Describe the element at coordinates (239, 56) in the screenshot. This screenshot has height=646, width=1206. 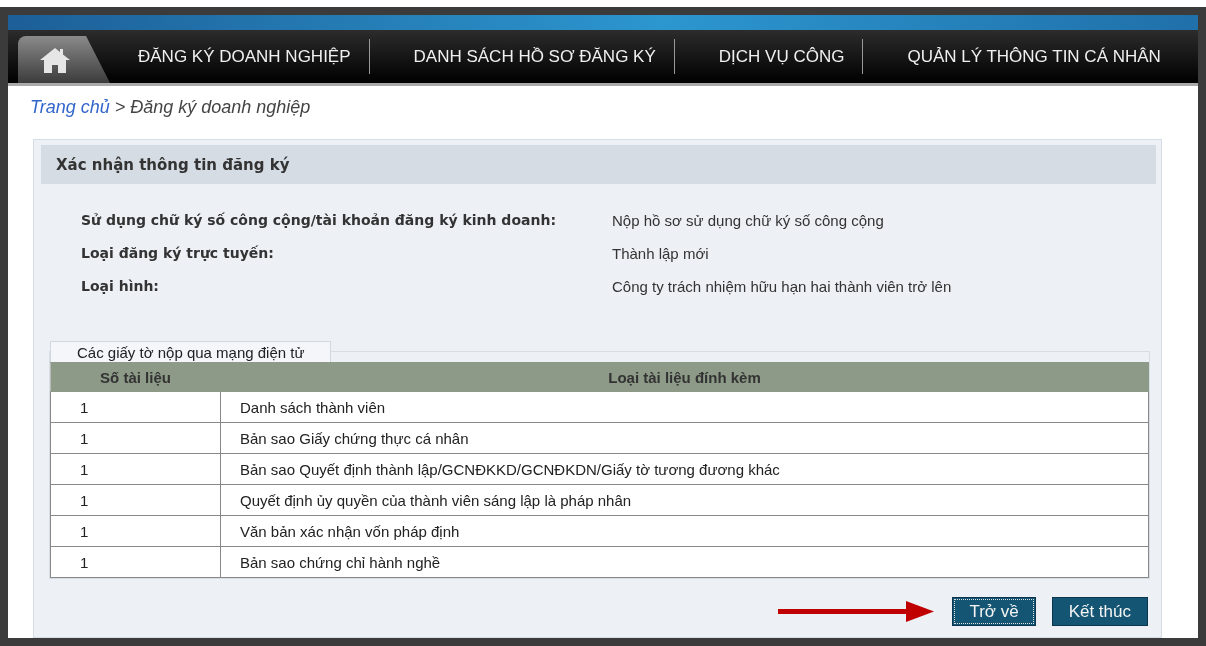
I see `nav-link: ĐĂNG KÝ DOANH NGHIỆP` at that location.